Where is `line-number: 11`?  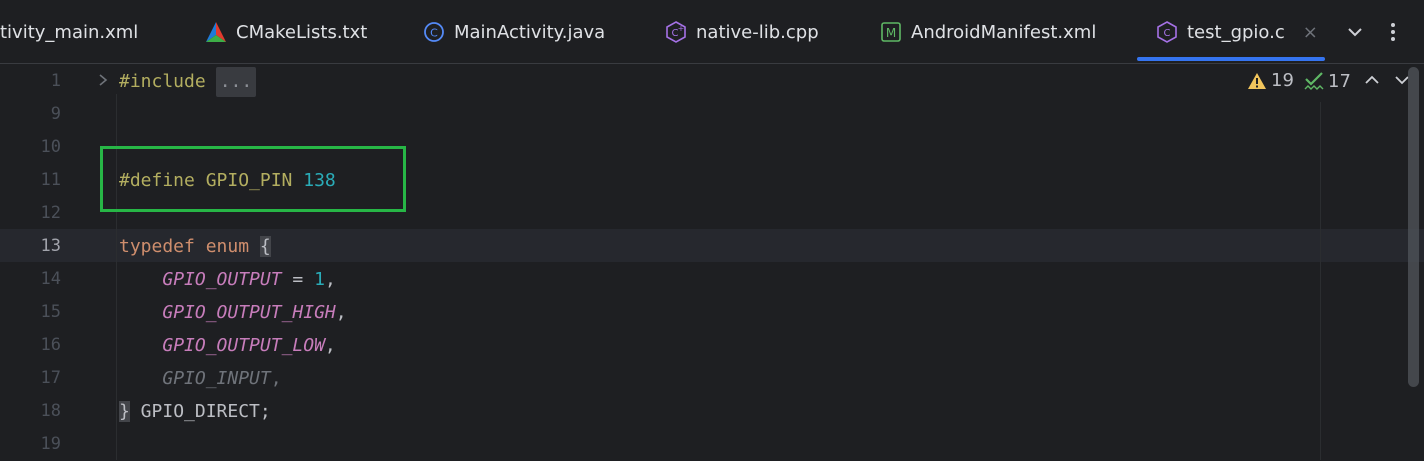 line-number: 11 is located at coordinates (50, 180).